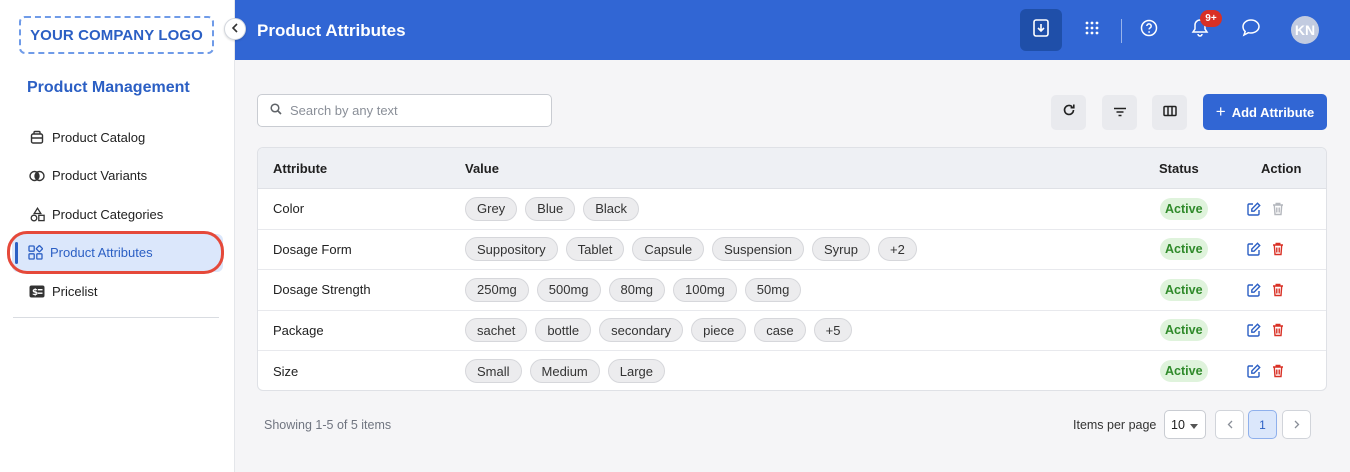 This screenshot has height=472, width=1350. Describe the element at coordinates (1115, 425) in the screenshot. I see `items-per-page-label: Items per page` at that location.